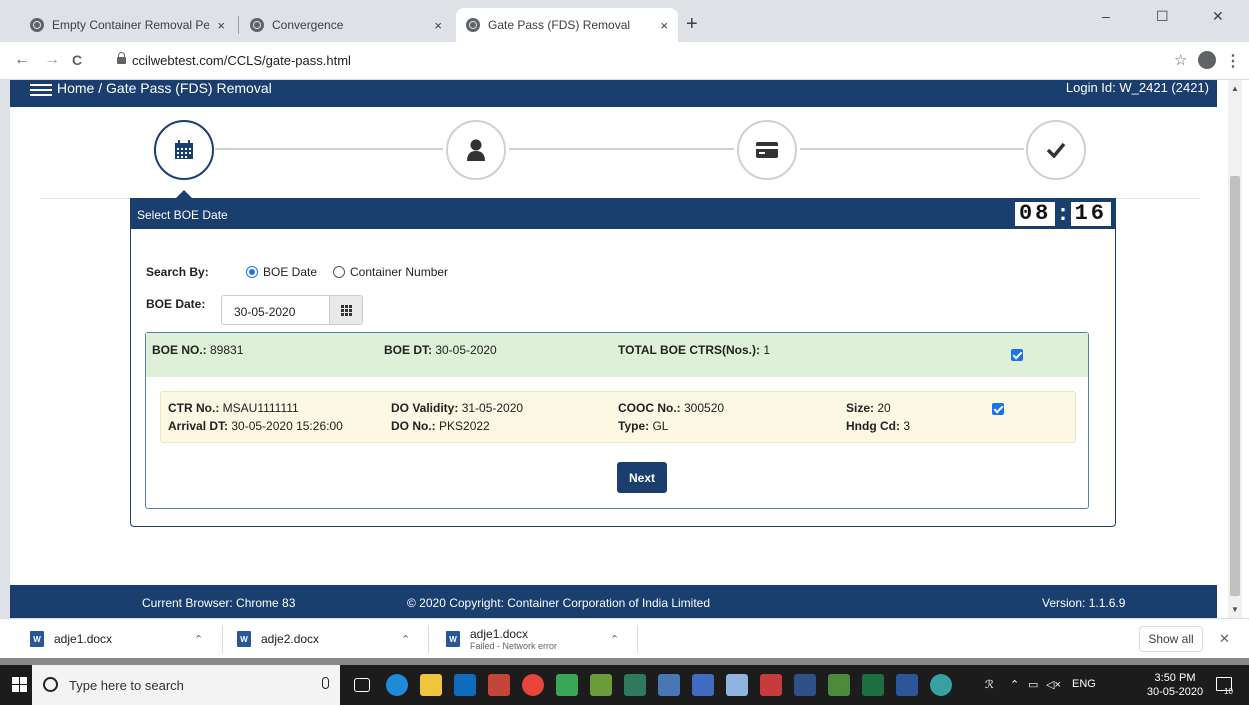 This screenshot has width=1249, height=705. I want to click on word-icon, so click(907, 685).